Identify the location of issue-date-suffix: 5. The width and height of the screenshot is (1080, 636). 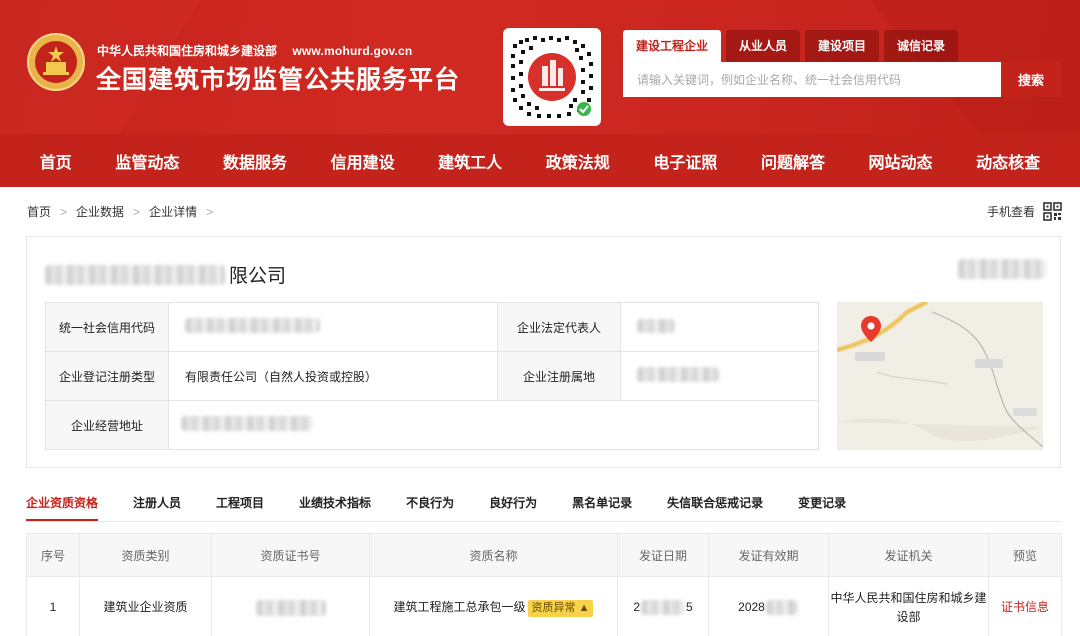
(689, 607).